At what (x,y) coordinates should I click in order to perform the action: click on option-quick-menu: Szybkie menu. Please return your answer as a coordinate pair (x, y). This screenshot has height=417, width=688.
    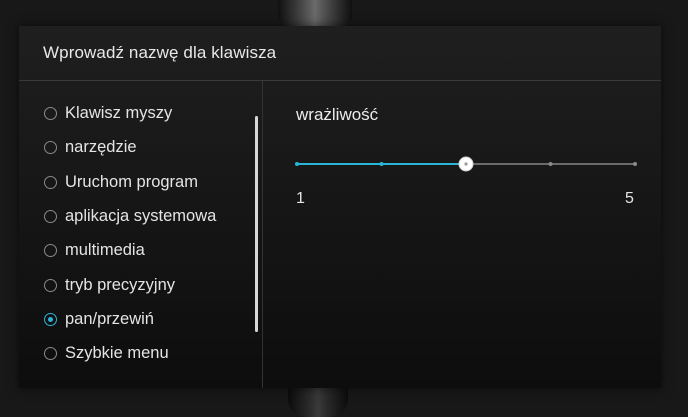
    Looking at the image, I should click on (106, 353).